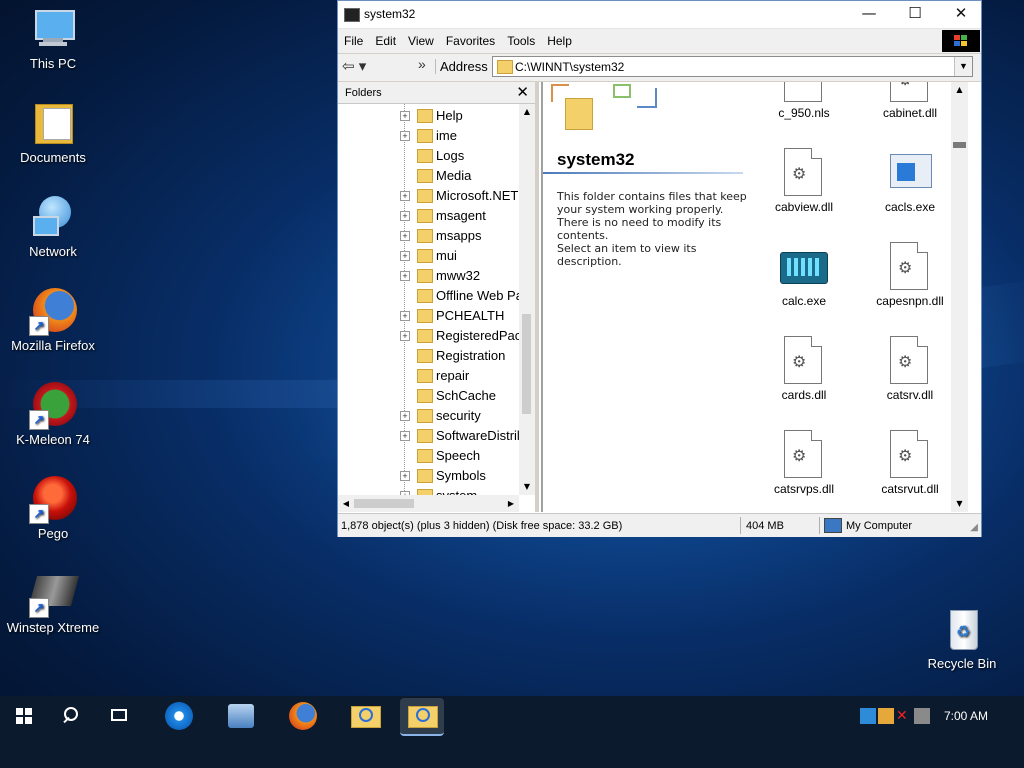  Describe the element at coordinates (915, 14) in the screenshot. I see `maximize-button: ☐` at that location.